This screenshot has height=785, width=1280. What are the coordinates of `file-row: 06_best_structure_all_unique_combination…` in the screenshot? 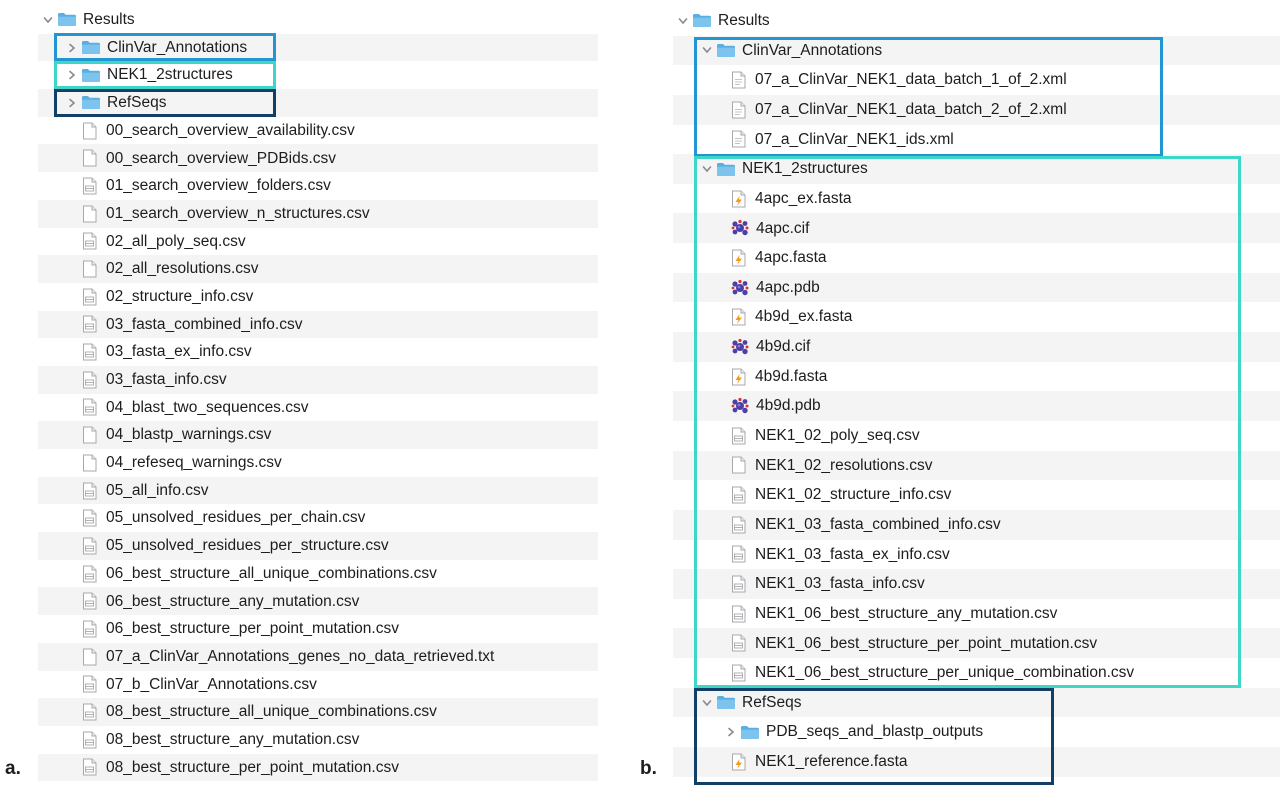 It's located at (318, 574).